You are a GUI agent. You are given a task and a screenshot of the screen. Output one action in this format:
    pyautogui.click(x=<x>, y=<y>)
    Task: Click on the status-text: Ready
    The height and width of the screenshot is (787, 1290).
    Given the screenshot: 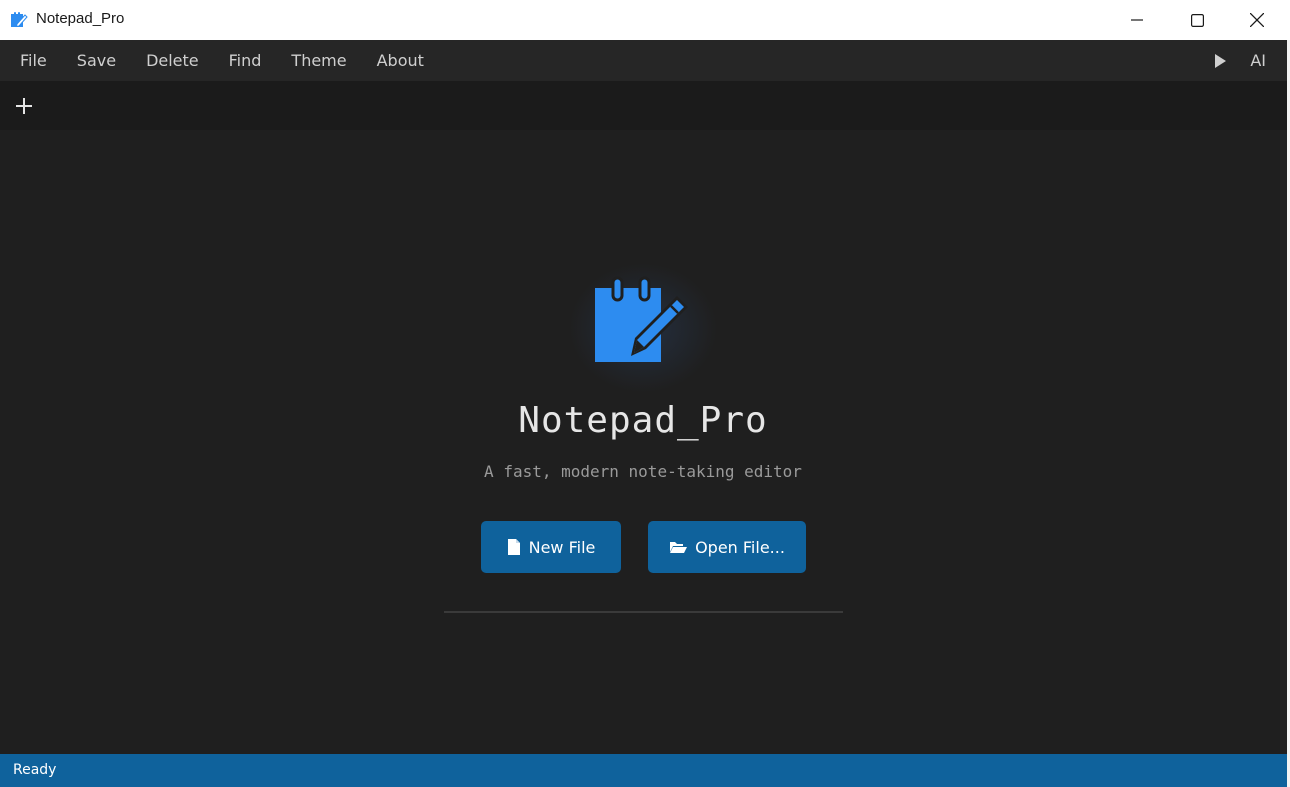 What is the action you would take?
    pyautogui.click(x=35, y=770)
    